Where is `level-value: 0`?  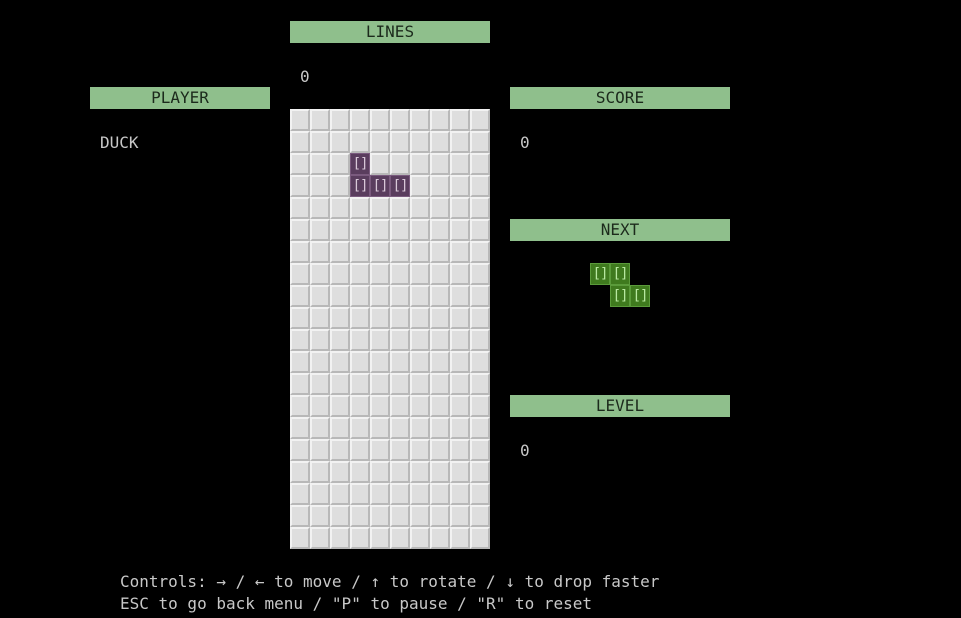
level-value: 0 is located at coordinates (525, 450).